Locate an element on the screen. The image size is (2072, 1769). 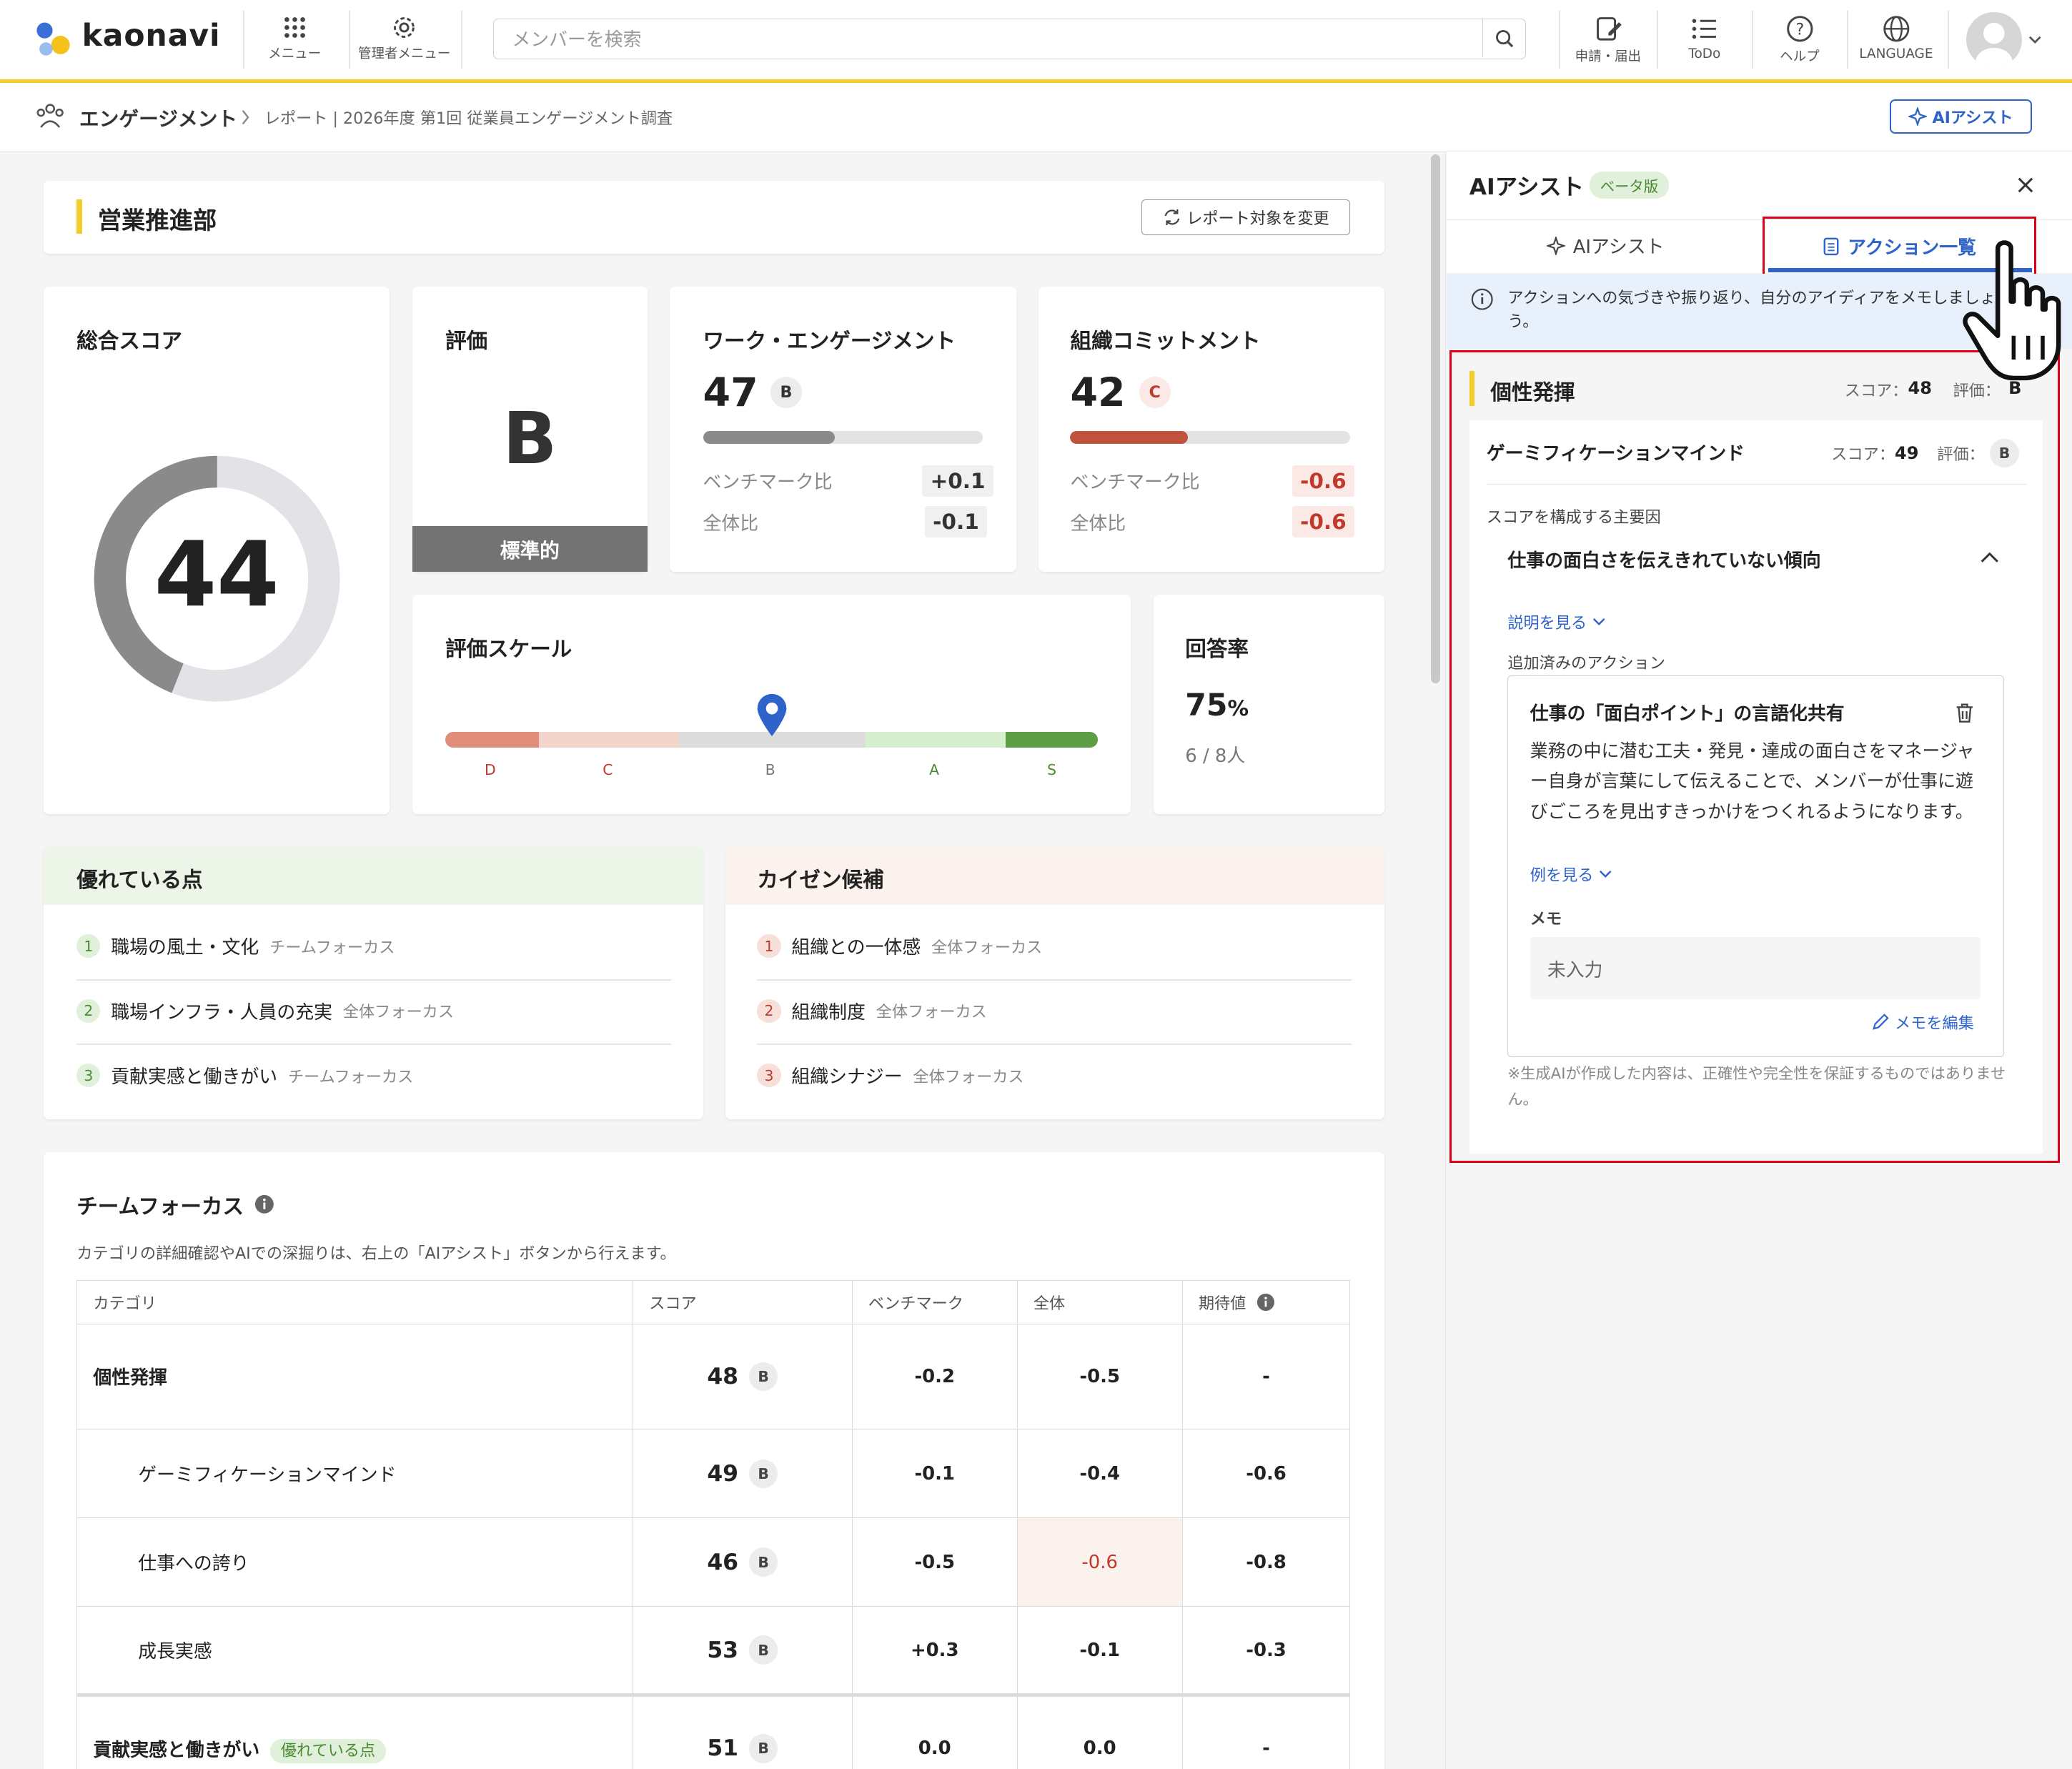
work-engagement-score: 47 is located at coordinates (730, 393).